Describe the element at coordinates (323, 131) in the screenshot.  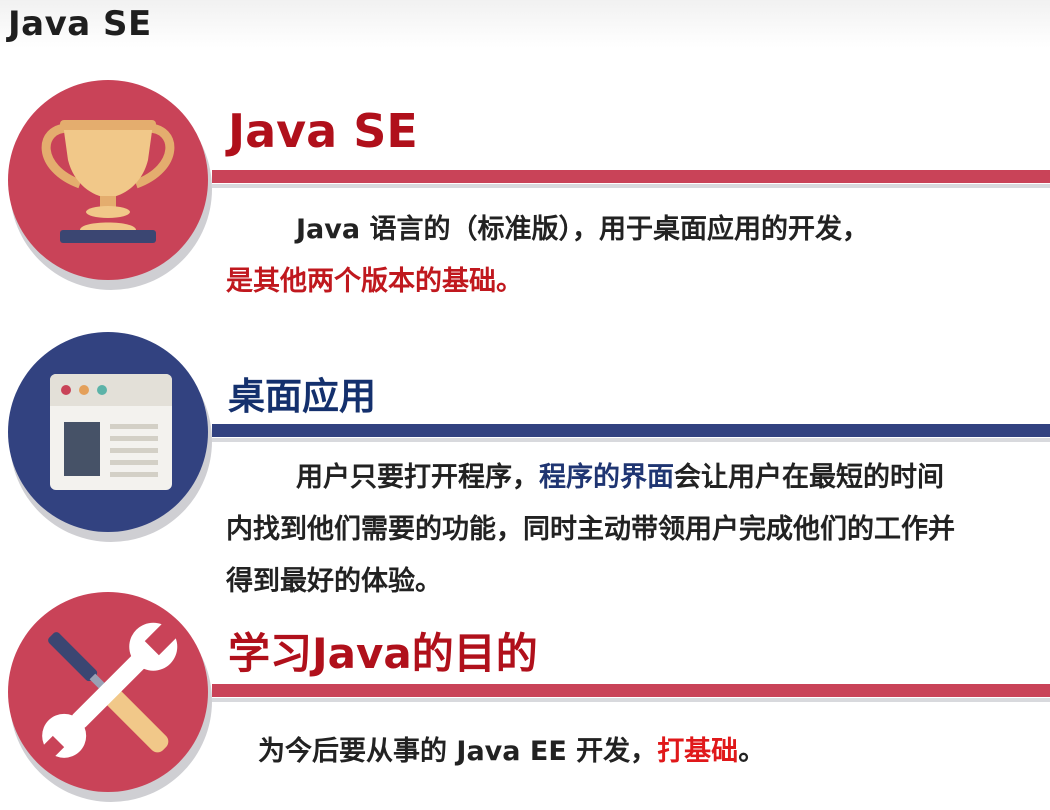
I see `section-heading: Java SE` at that location.